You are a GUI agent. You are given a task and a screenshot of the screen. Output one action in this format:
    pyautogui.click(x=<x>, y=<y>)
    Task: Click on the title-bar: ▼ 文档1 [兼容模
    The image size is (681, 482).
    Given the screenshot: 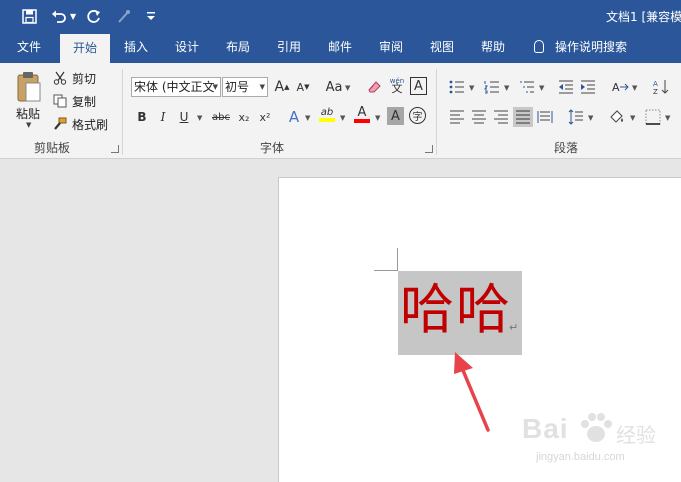 What is the action you would take?
    pyautogui.click(x=340, y=16)
    